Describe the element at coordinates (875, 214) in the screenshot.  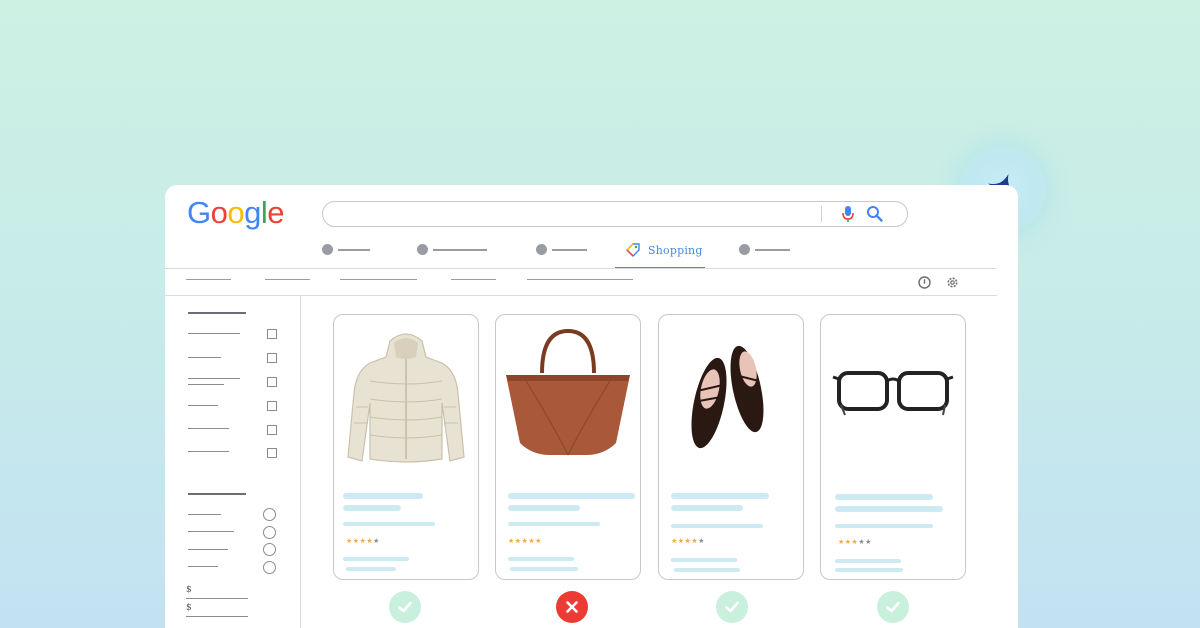
I see `search-icon` at that location.